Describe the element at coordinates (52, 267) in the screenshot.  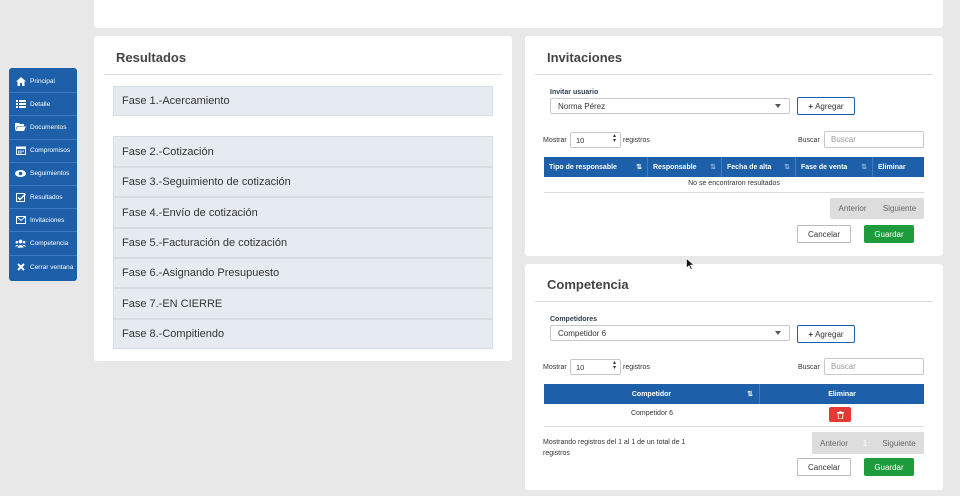
I see `sidebar-item-label: Cerrar ventana` at that location.